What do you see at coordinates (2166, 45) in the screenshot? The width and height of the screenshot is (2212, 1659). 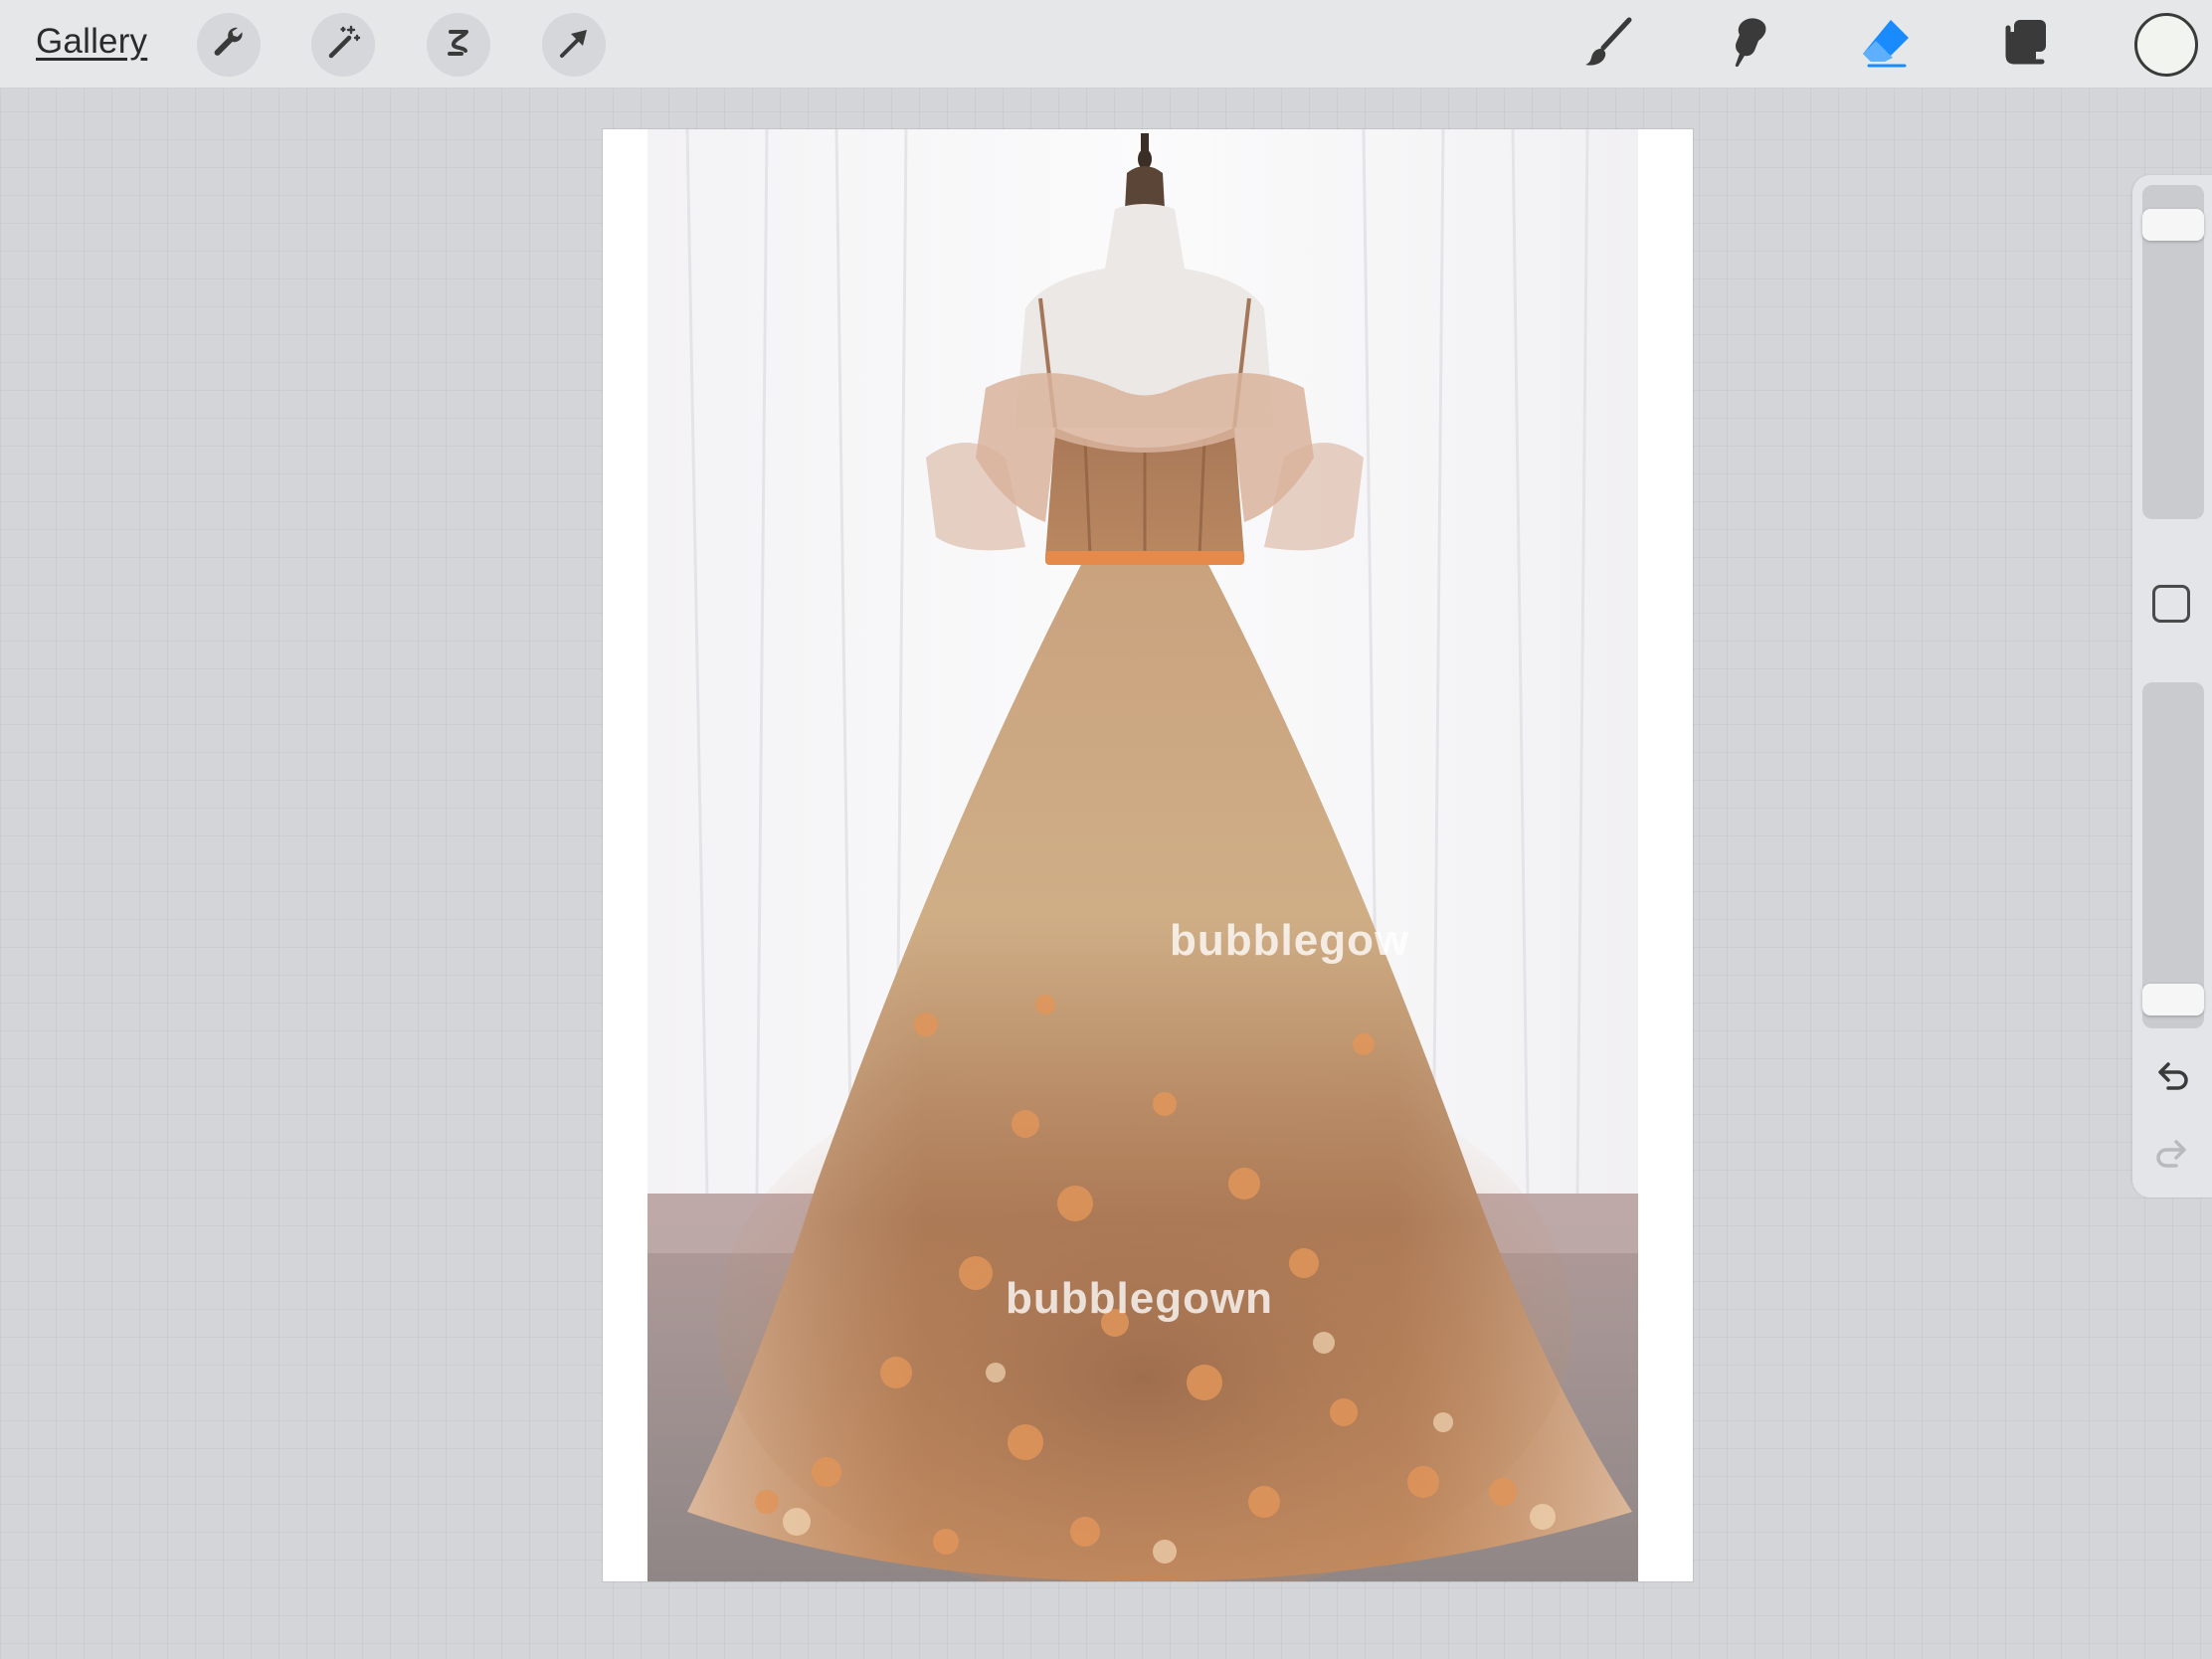 I see `color-picker-swatch` at bounding box center [2166, 45].